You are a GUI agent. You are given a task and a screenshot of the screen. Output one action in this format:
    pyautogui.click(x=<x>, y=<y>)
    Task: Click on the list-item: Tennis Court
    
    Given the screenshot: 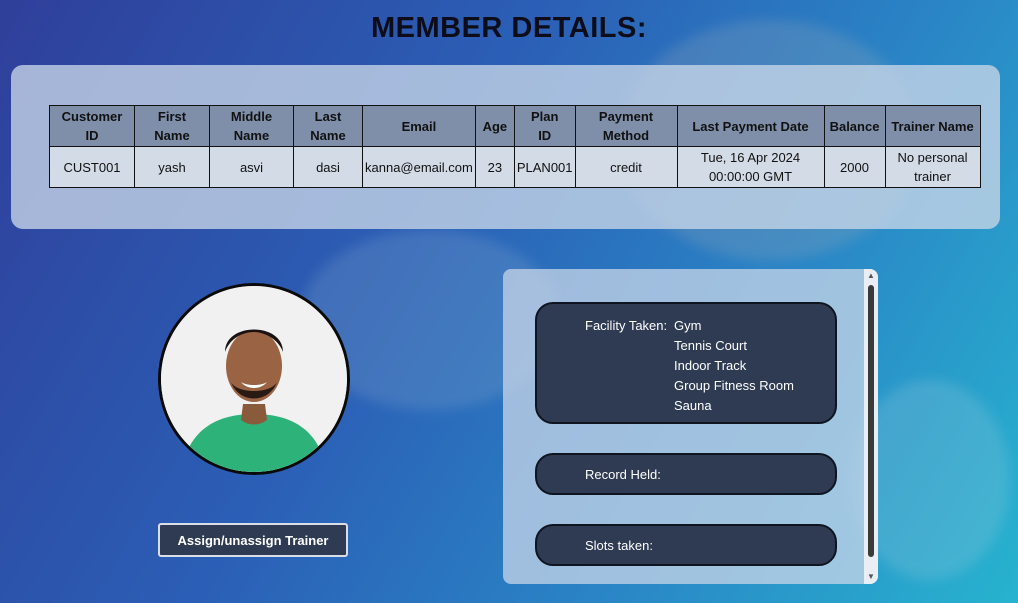 What is the action you would take?
    pyautogui.click(x=710, y=345)
    